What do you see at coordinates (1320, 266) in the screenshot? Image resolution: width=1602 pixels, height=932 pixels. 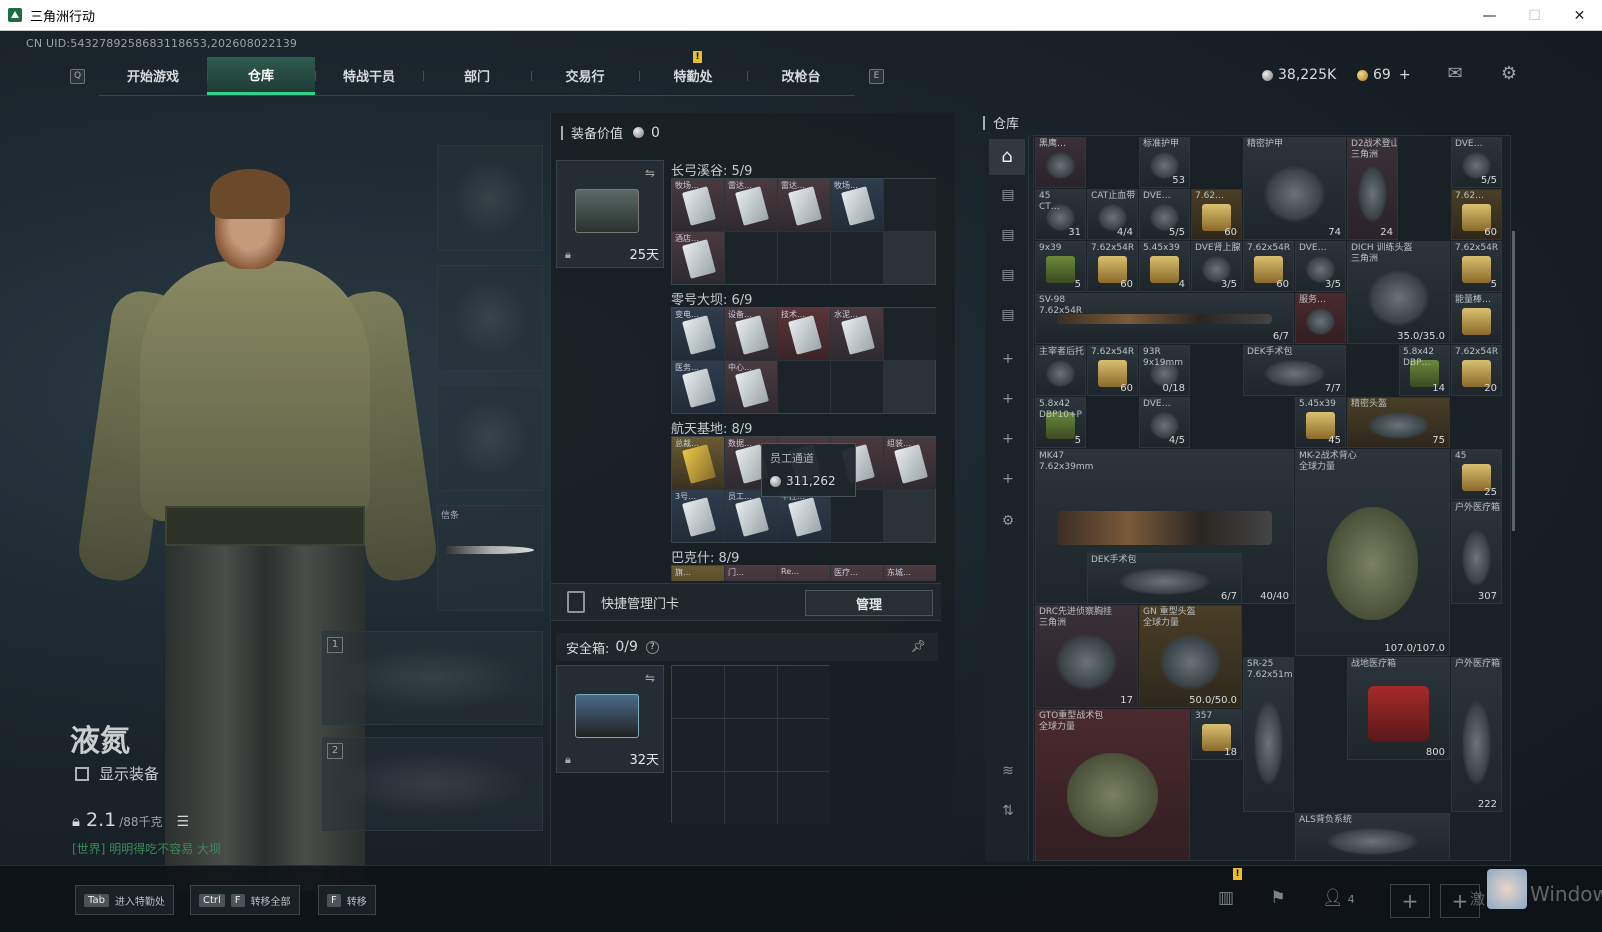 I see `warehouse-item: DVE… 3/5` at bounding box center [1320, 266].